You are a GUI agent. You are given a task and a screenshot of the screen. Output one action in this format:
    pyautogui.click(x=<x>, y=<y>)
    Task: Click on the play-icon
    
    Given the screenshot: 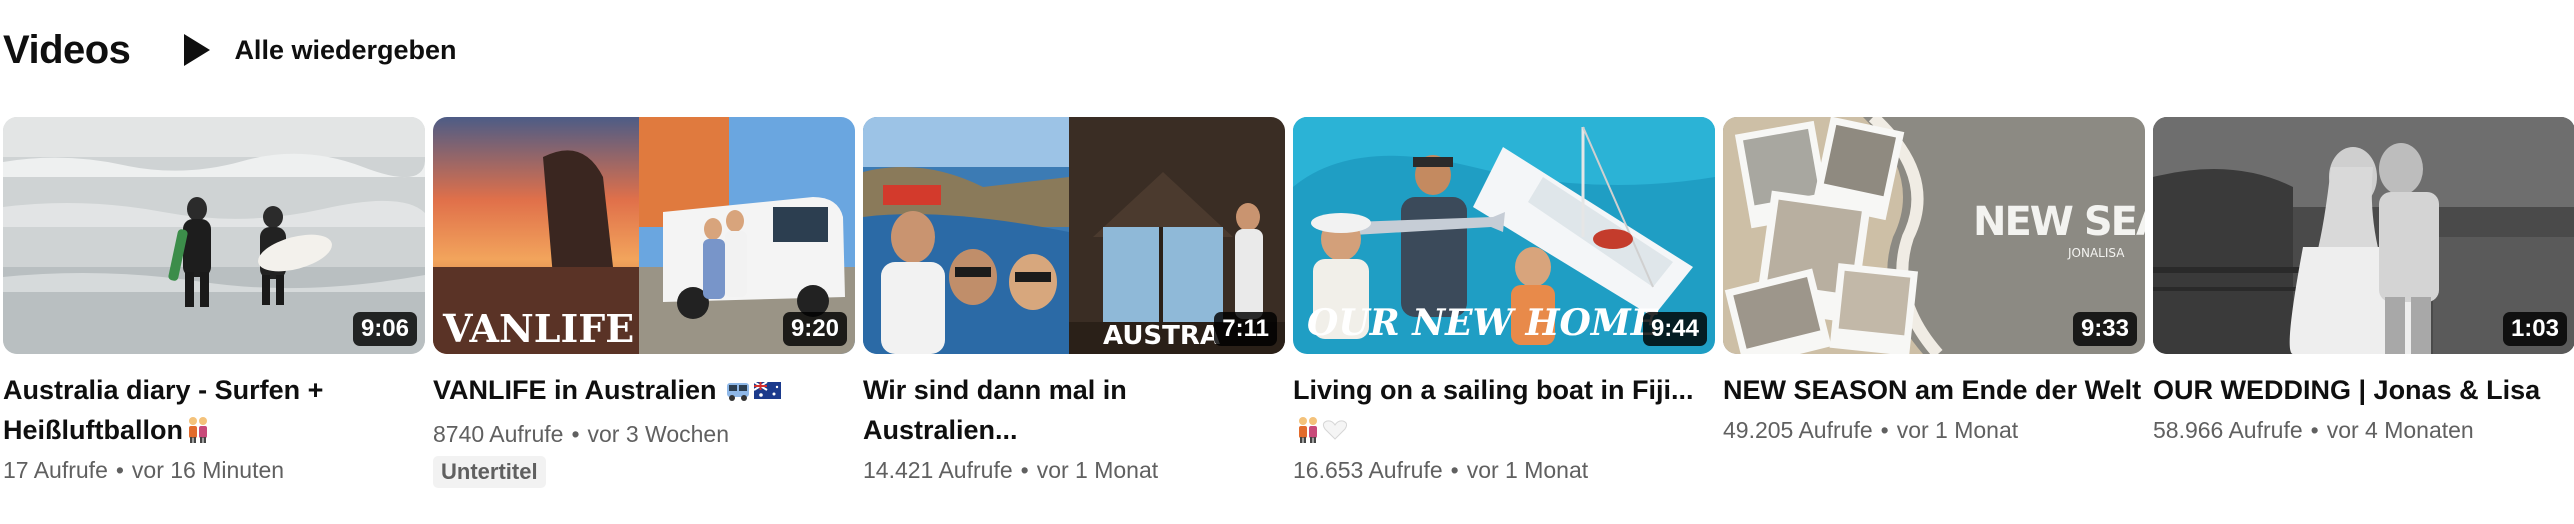 What is the action you would take?
    pyautogui.click(x=197, y=50)
    